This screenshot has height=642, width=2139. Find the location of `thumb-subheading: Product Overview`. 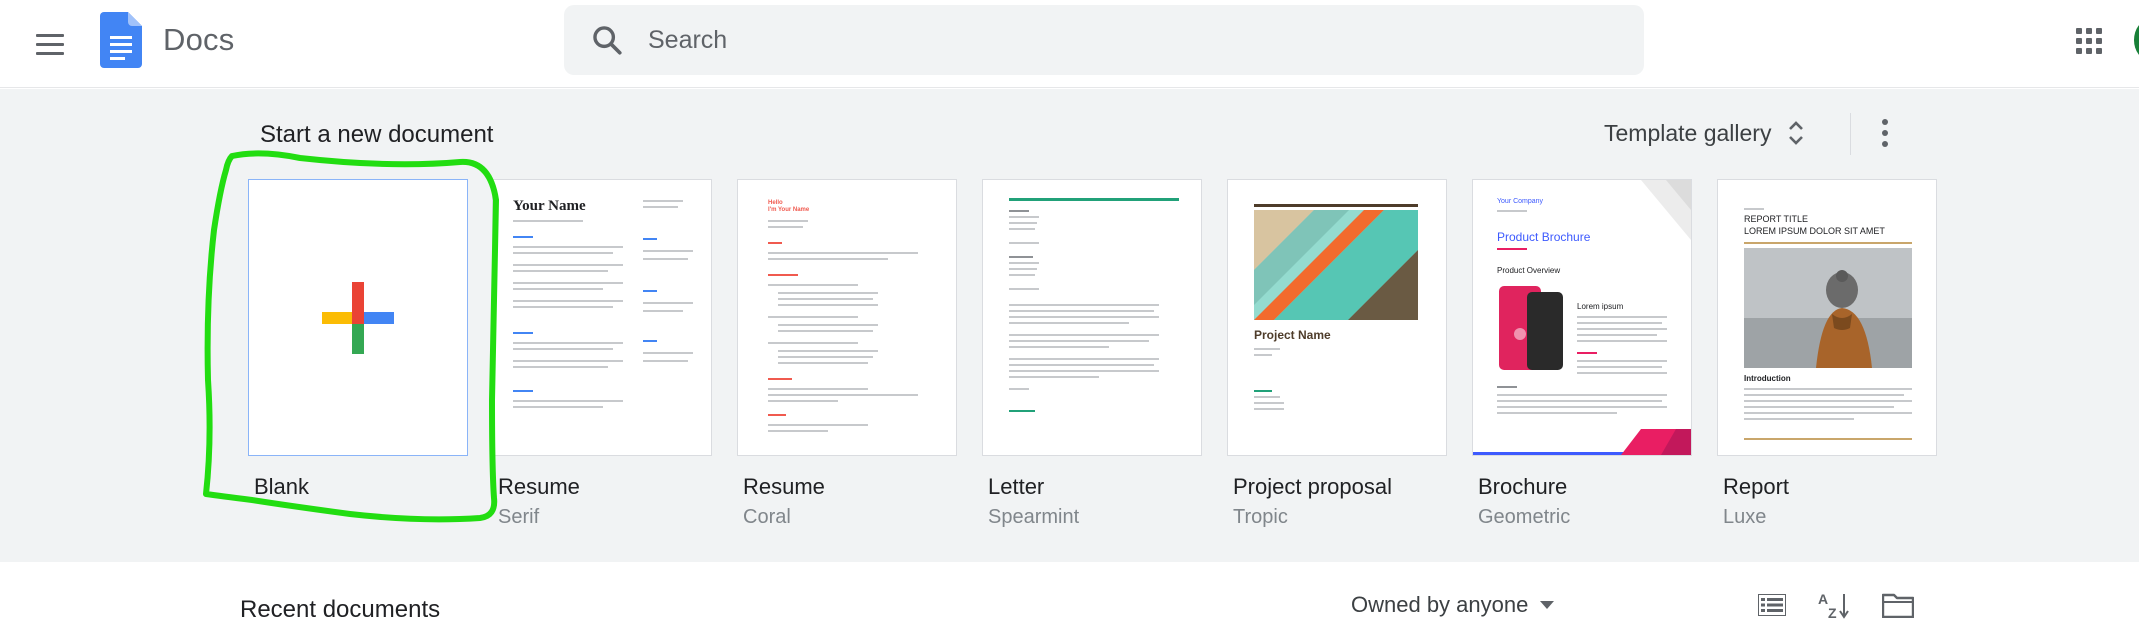

thumb-subheading: Product Overview is located at coordinates (1529, 270).